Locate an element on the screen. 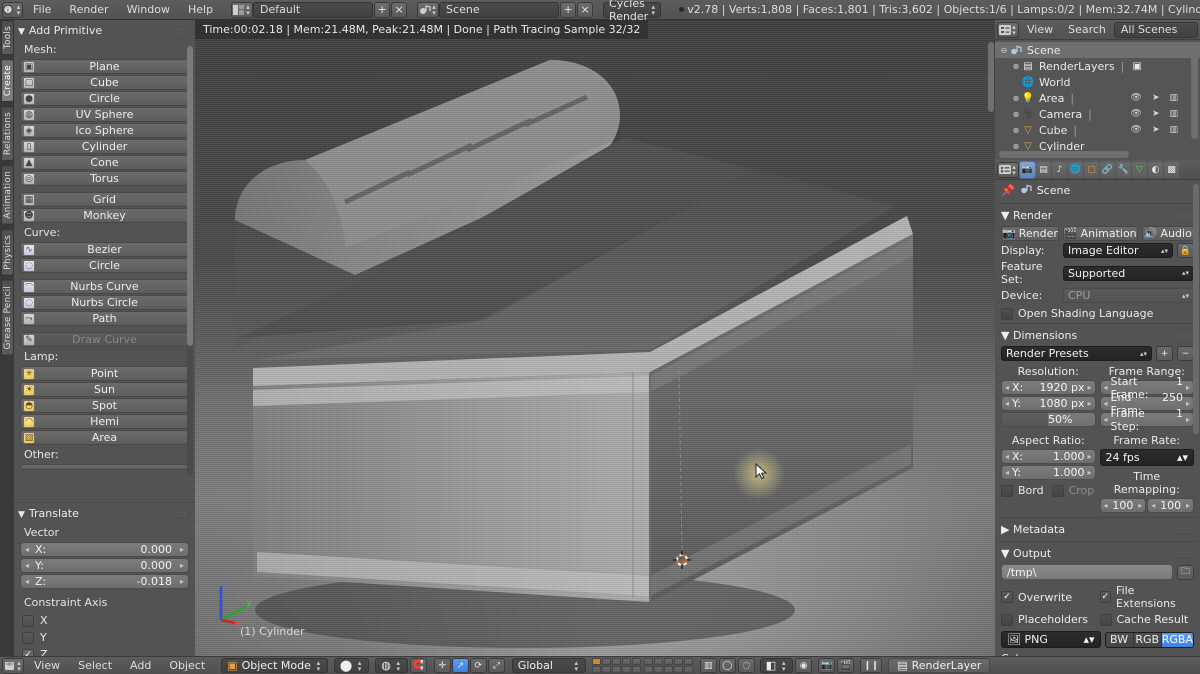  translate-y-field: ◂ Y: 0.000 ▸ is located at coordinates (104, 565).